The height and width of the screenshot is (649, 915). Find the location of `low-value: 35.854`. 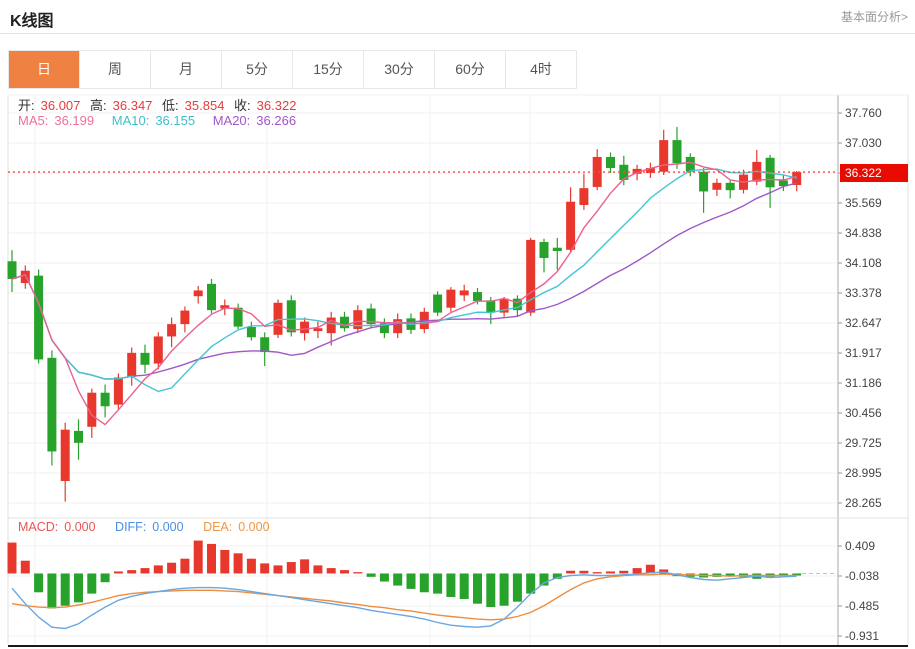

low-value: 35.854 is located at coordinates (204, 105).